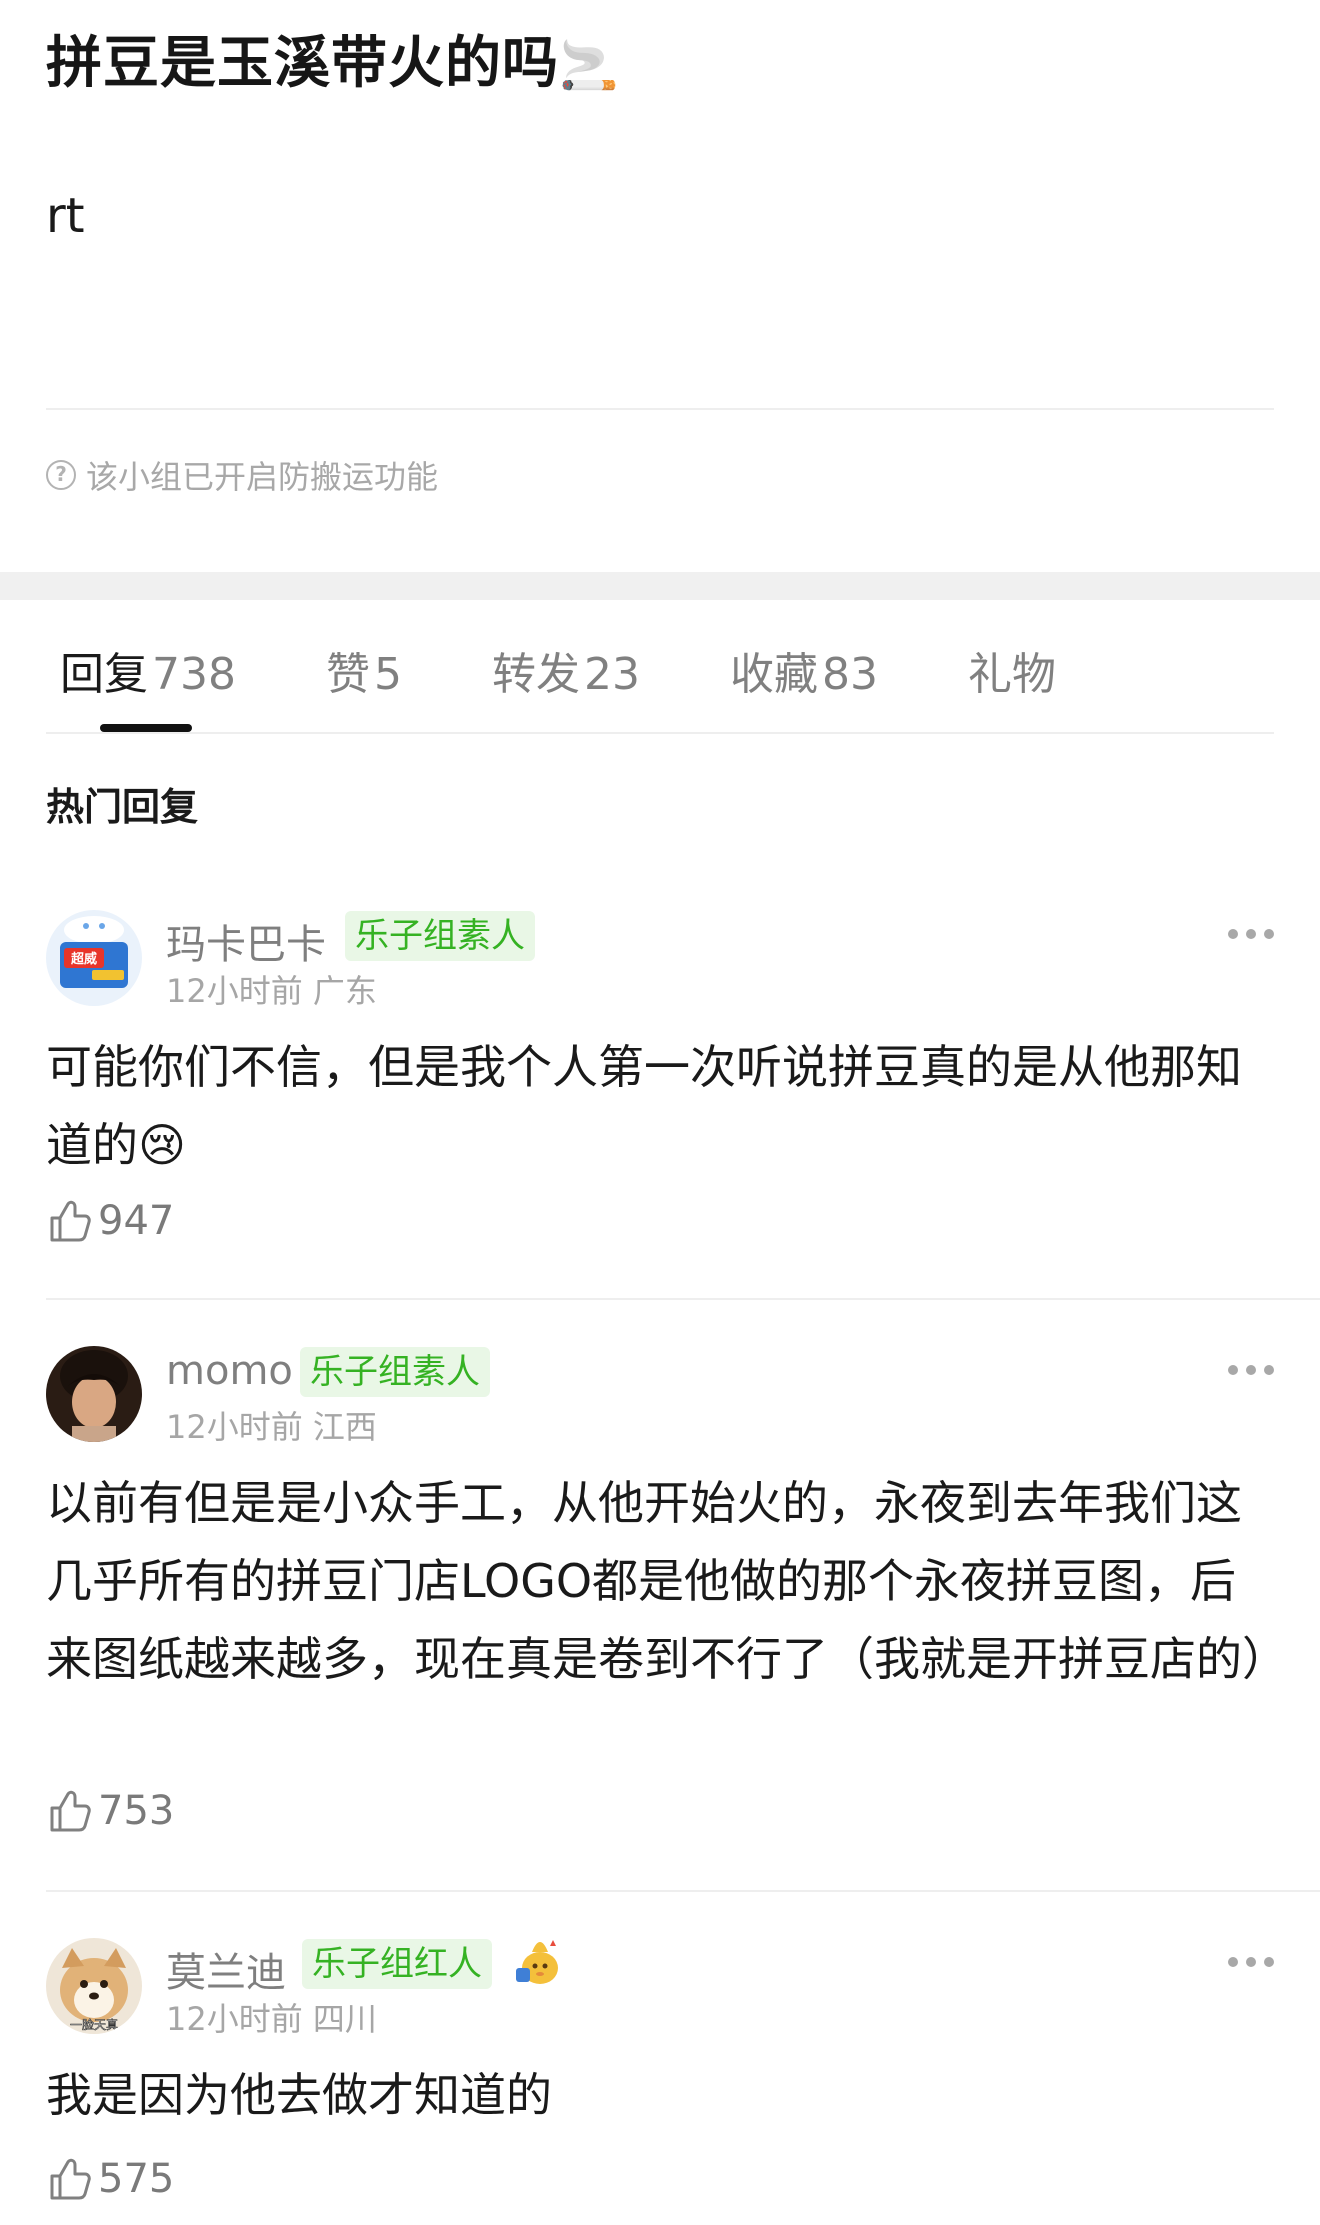 This screenshot has width=1320, height=2225. What do you see at coordinates (194, 674) in the screenshot?
I see `tab-count: 738` at bounding box center [194, 674].